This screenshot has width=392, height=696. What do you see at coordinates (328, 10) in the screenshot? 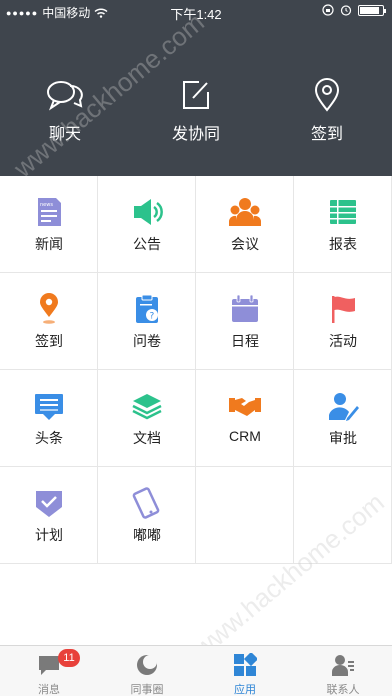
I see `rotation-lock-icon` at bounding box center [328, 10].